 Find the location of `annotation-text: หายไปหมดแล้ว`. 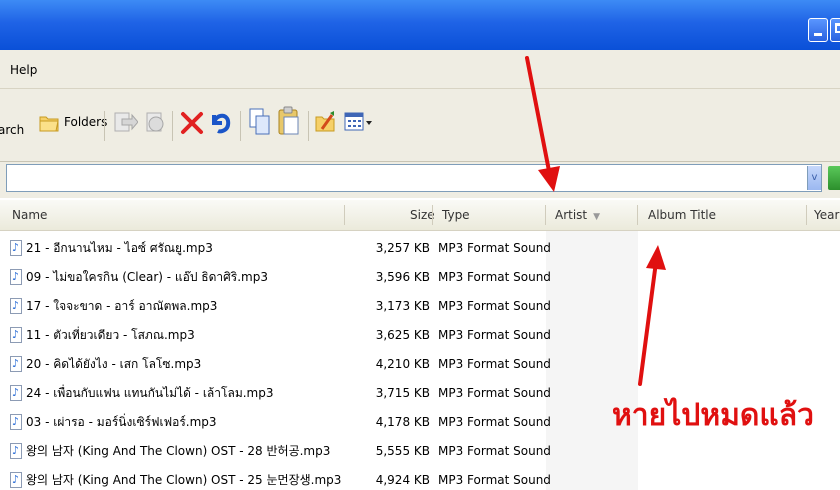

annotation-text: หายไปหมดแล้ว is located at coordinates (713, 415).